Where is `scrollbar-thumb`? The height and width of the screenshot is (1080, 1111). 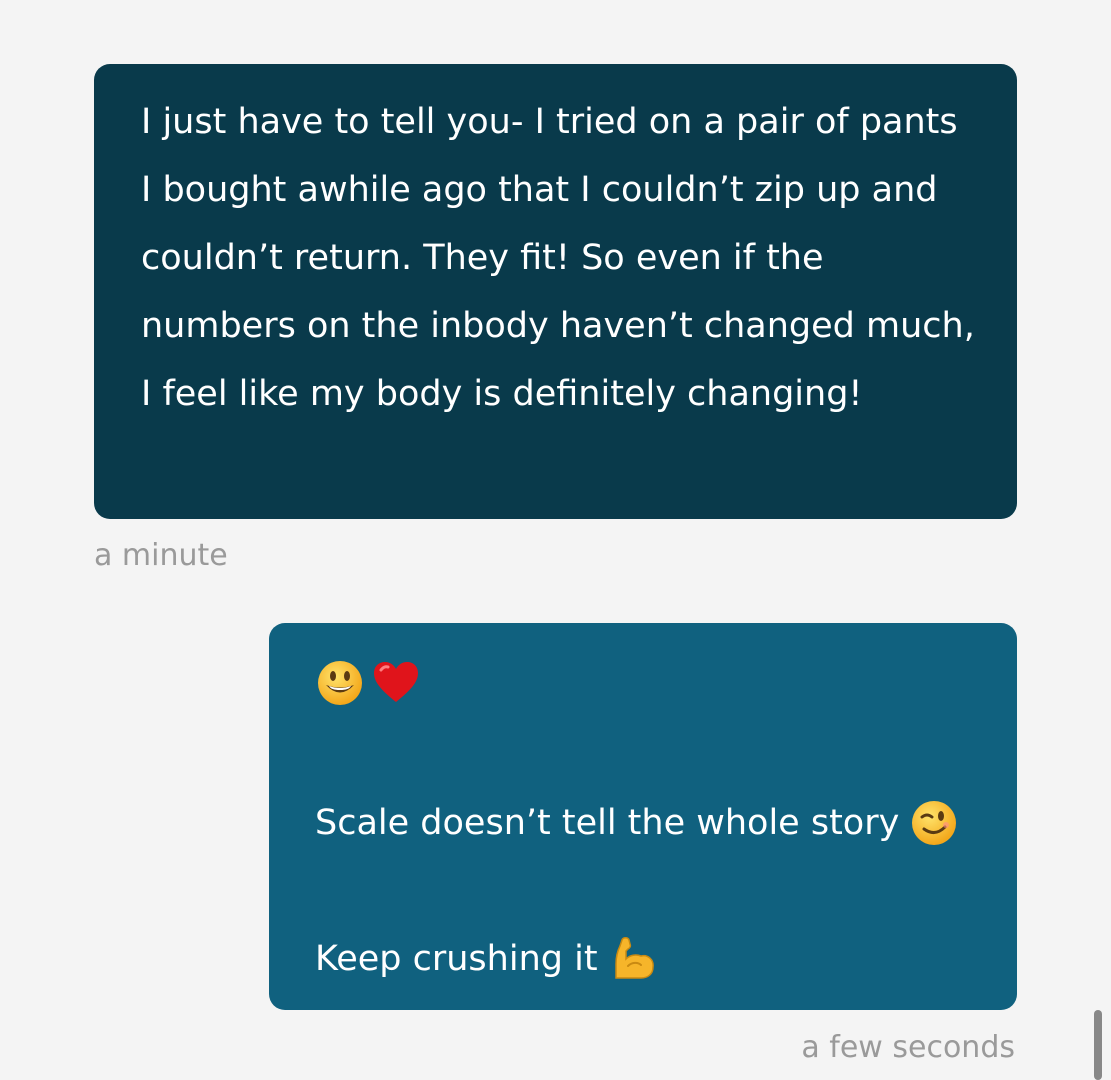 scrollbar-thumb is located at coordinates (1098, 1045).